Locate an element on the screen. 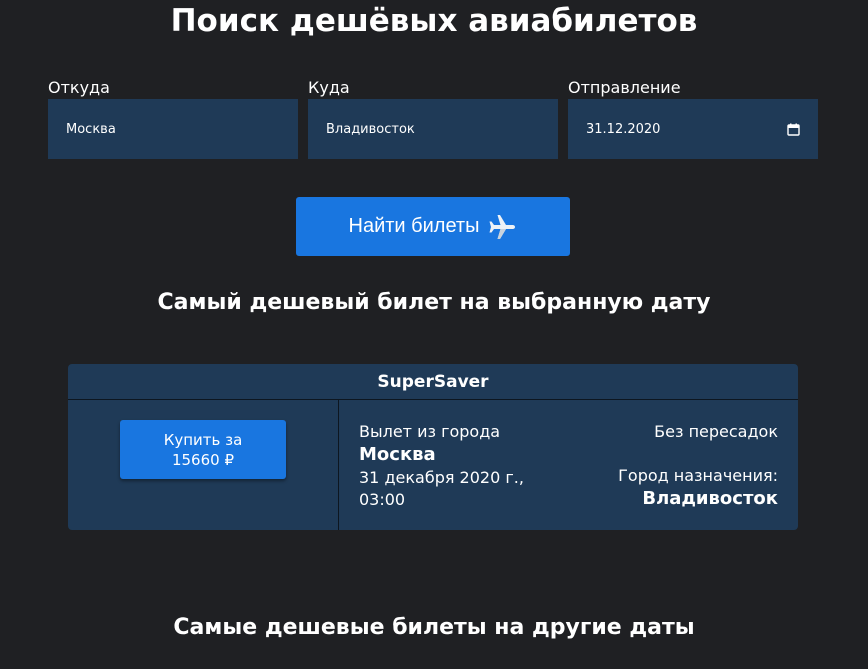 The height and width of the screenshot is (669, 868). from-input: Москва is located at coordinates (173, 129).